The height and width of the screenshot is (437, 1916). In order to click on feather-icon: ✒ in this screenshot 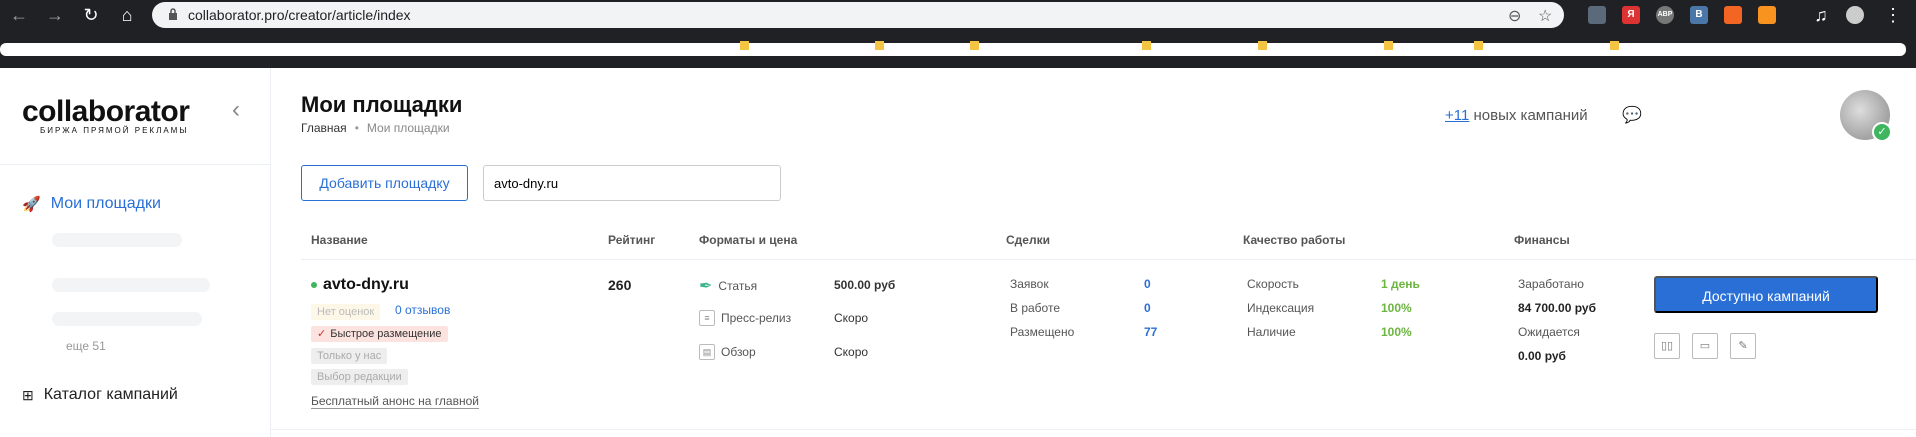, I will do `click(706, 286)`.